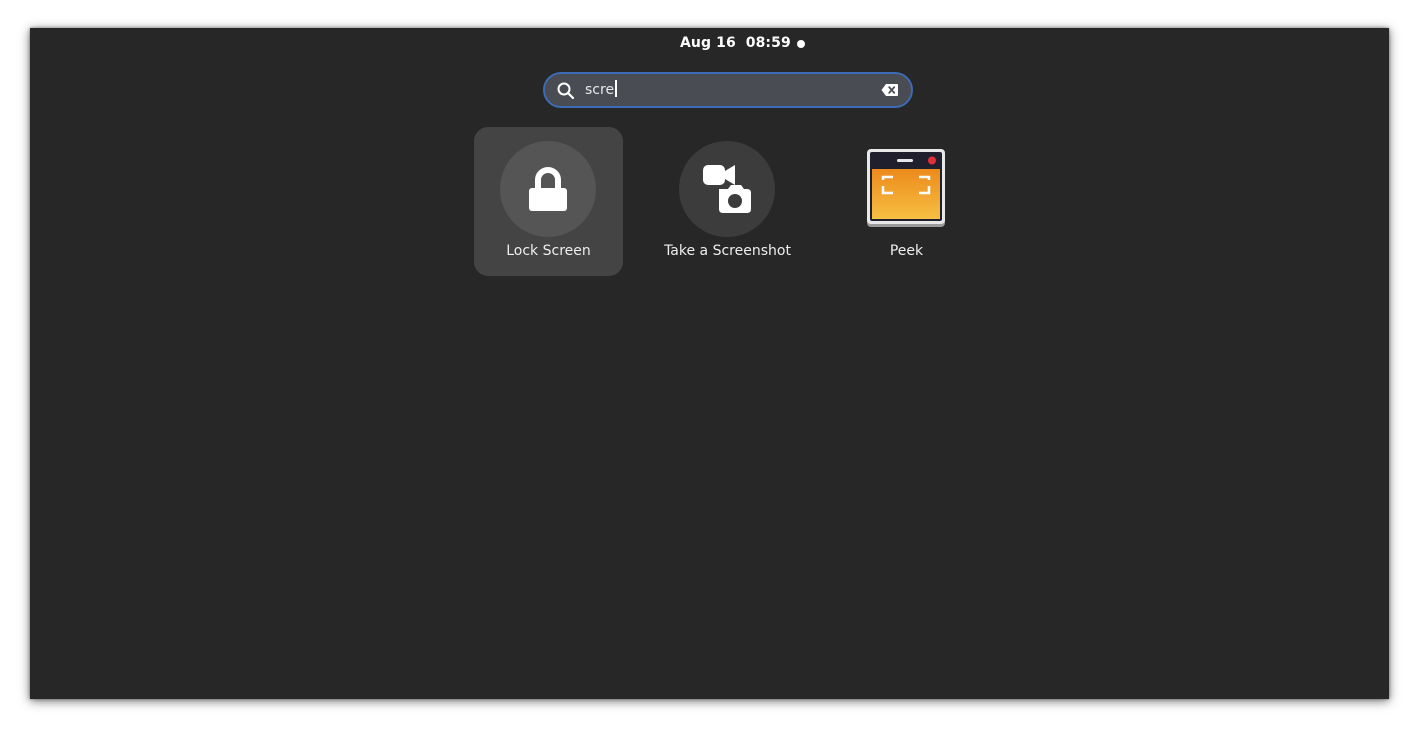 This screenshot has width=1419, height=731. I want to click on lock-icon-container, so click(548, 189).